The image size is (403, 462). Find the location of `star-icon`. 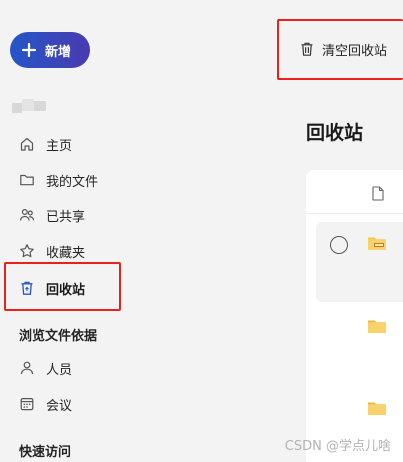

star-icon is located at coordinates (27, 251).